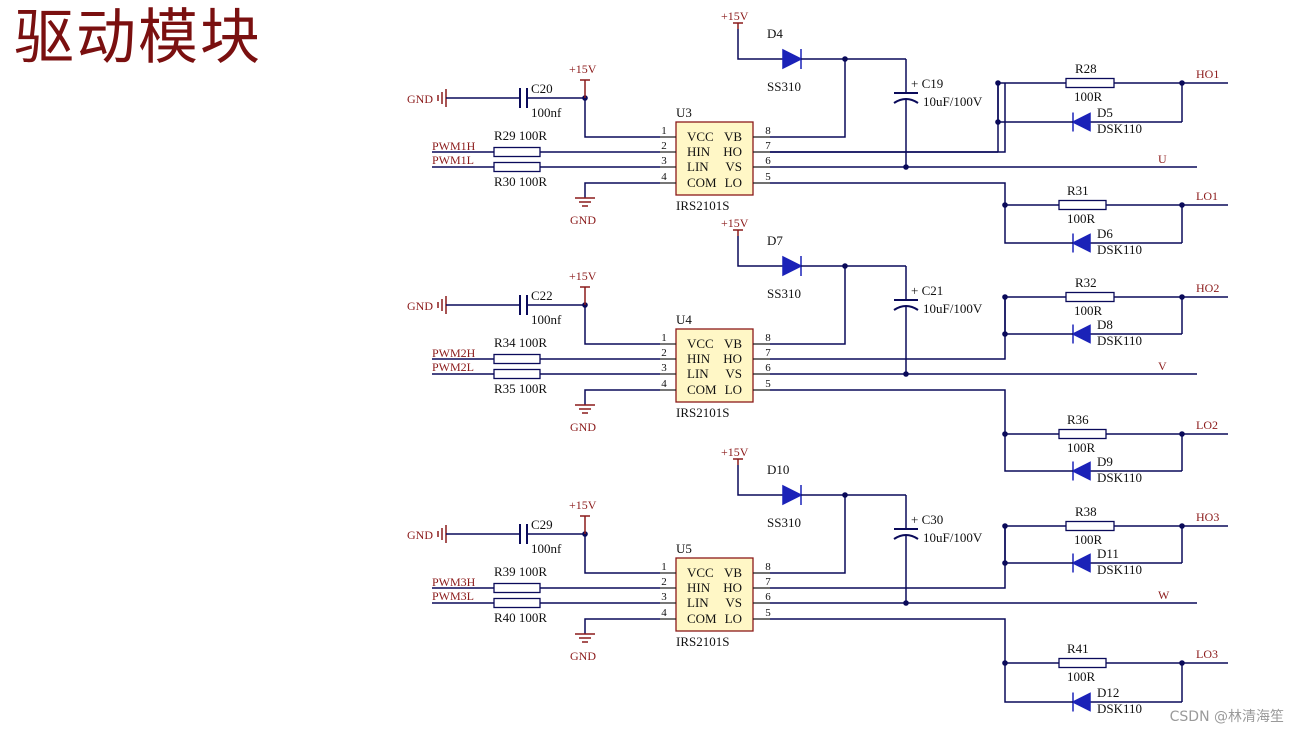 This screenshot has width=1298, height=734. What do you see at coordinates (453, 596) in the screenshot?
I see `pwm-l-net: PWM3L` at bounding box center [453, 596].